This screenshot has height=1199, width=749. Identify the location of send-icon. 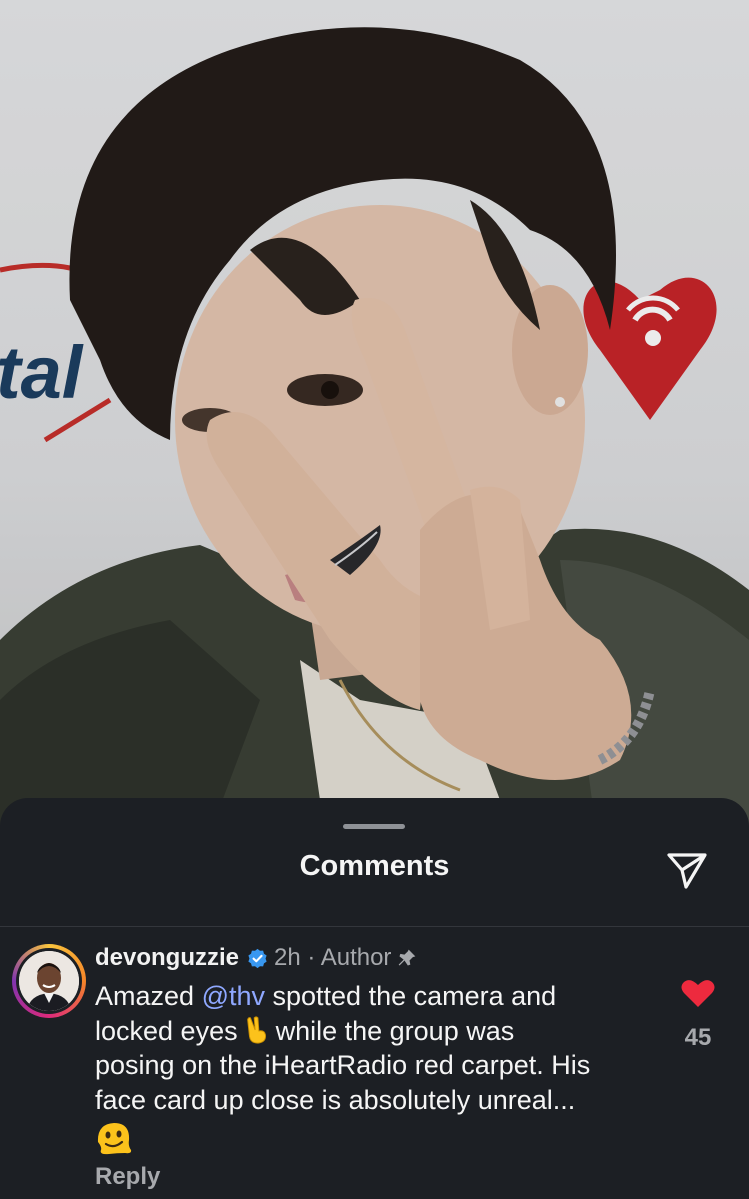
(687, 871).